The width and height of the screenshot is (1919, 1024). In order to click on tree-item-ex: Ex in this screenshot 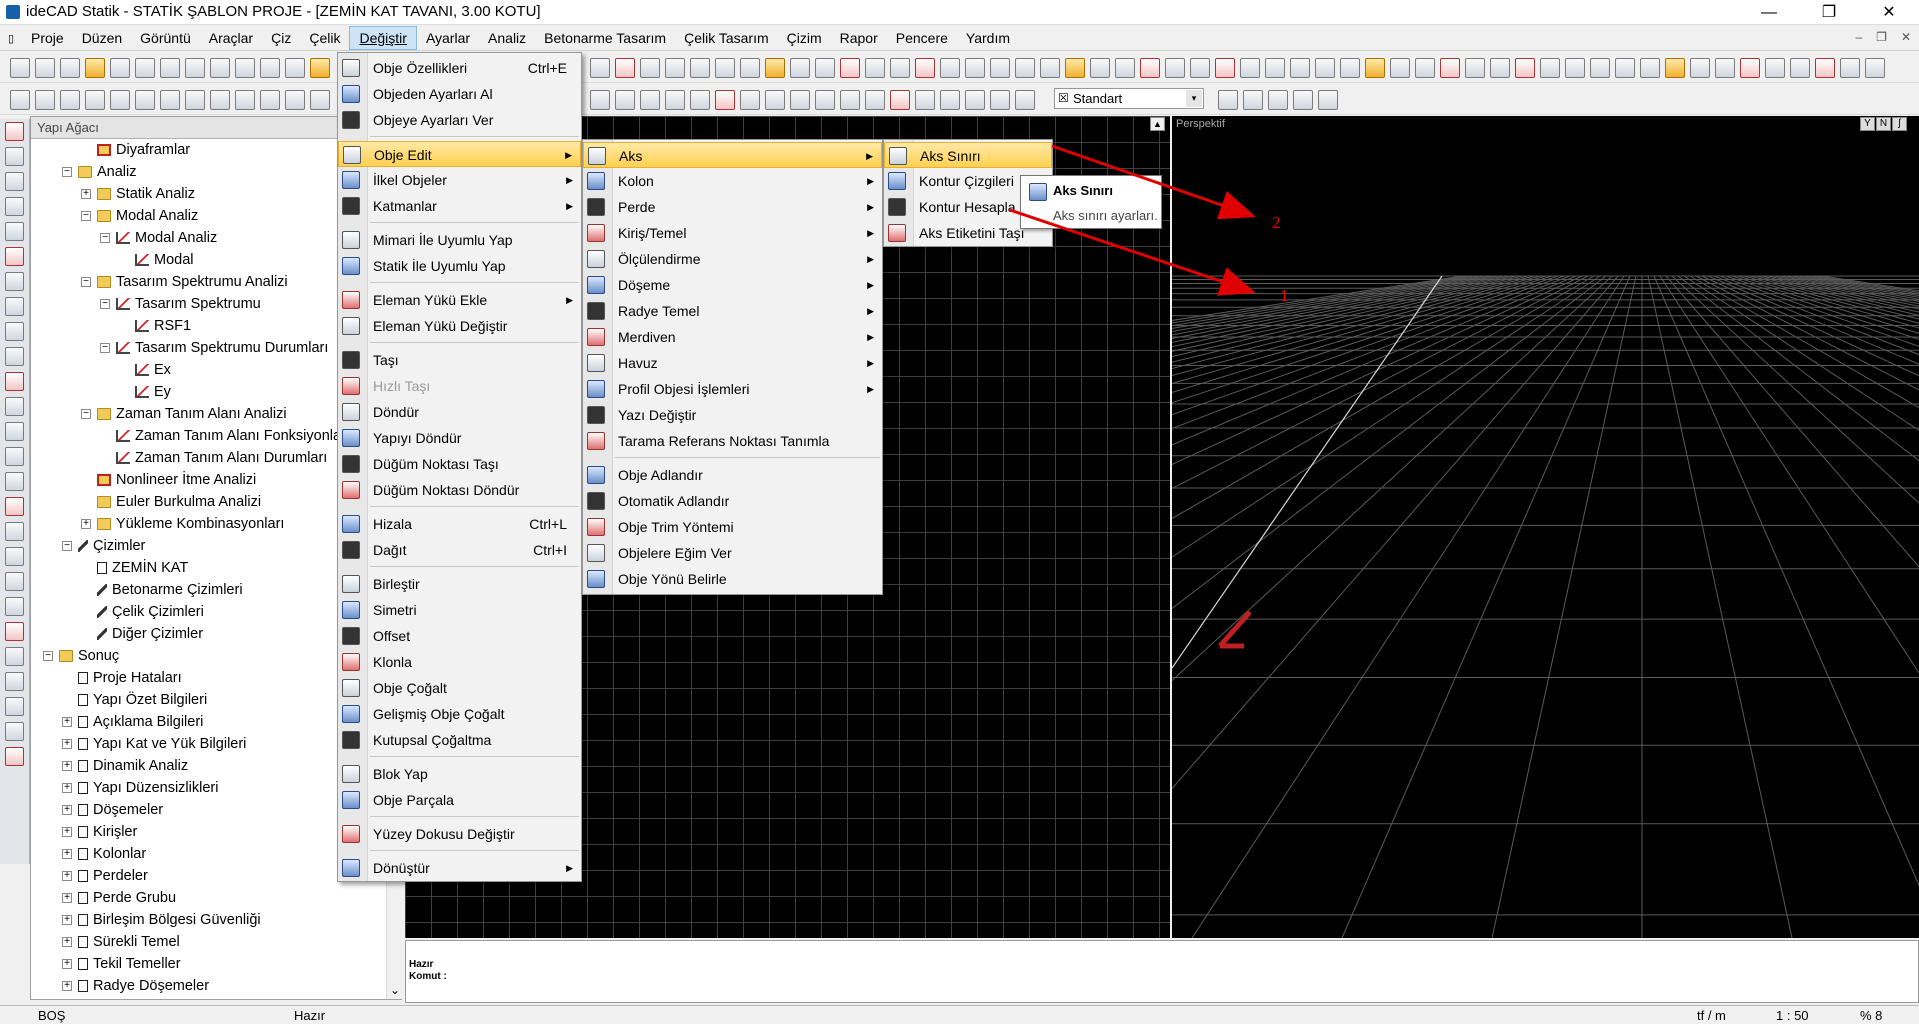, I will do `click(153, 370)`.